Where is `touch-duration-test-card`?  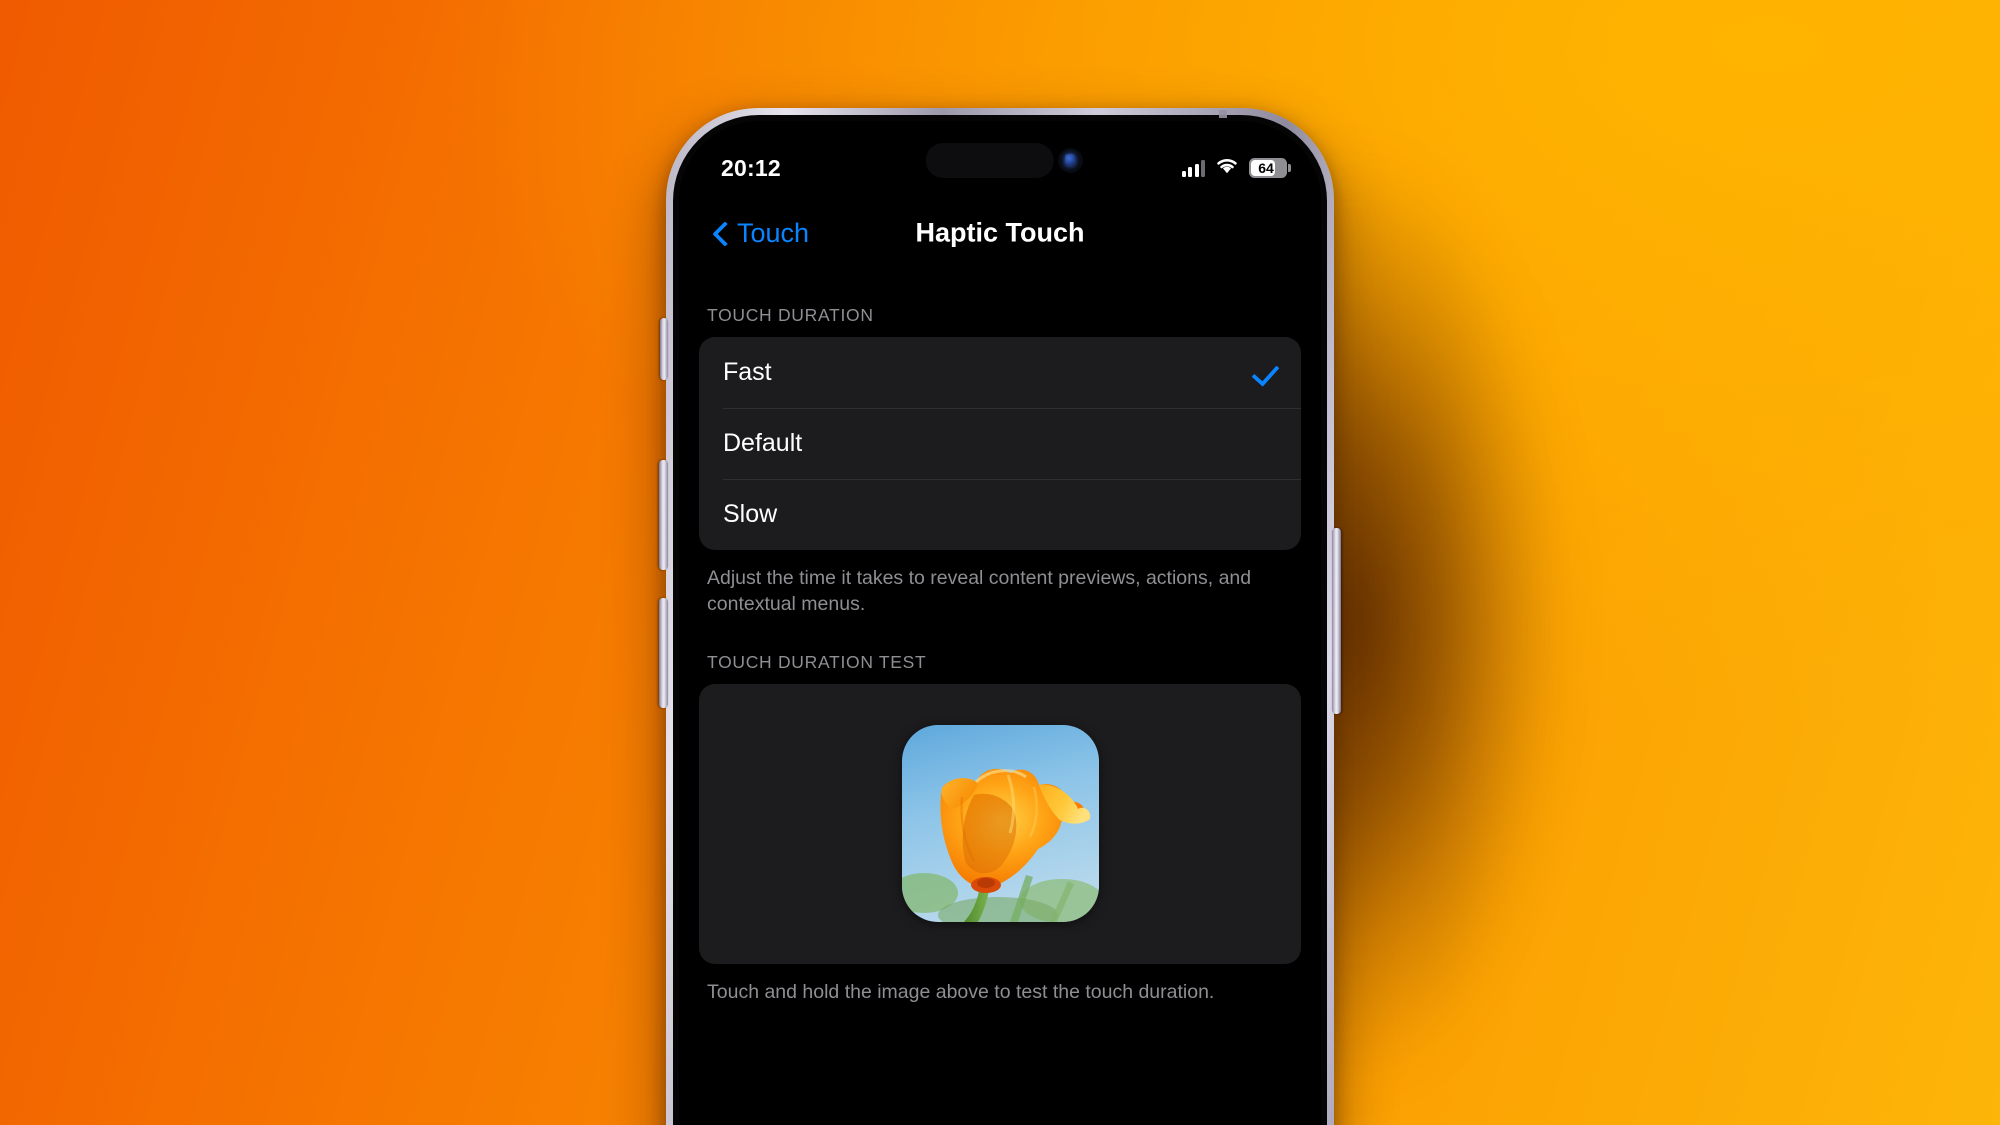 touch-duration-test-card is located at coordinates (1000, 823).